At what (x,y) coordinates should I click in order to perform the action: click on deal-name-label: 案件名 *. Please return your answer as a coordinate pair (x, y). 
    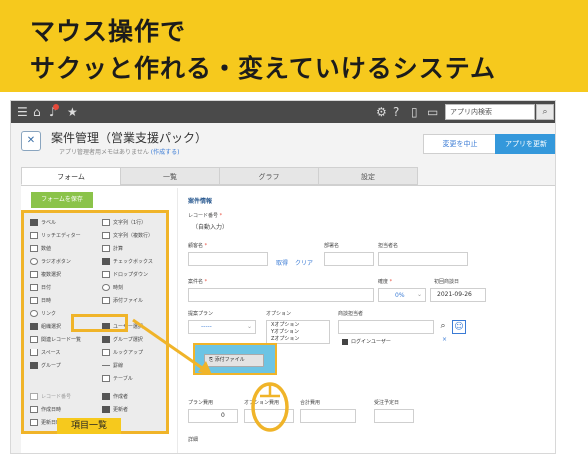
    Looking at the image, I should click on (198, 282).